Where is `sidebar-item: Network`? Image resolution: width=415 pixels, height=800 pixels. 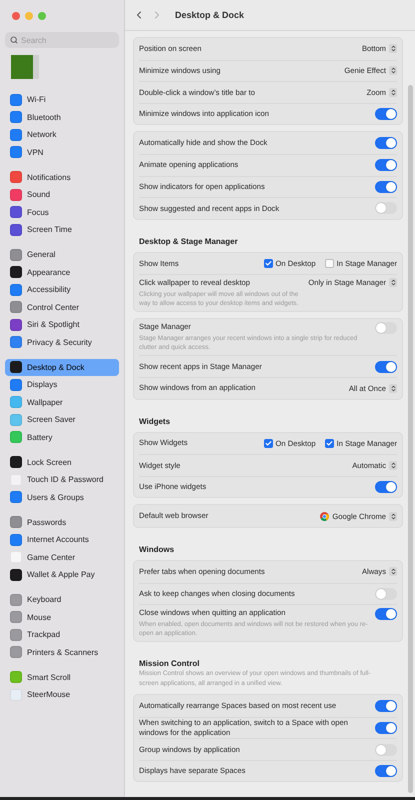
sidebar-item: Network is located at coordinates (62, 135).